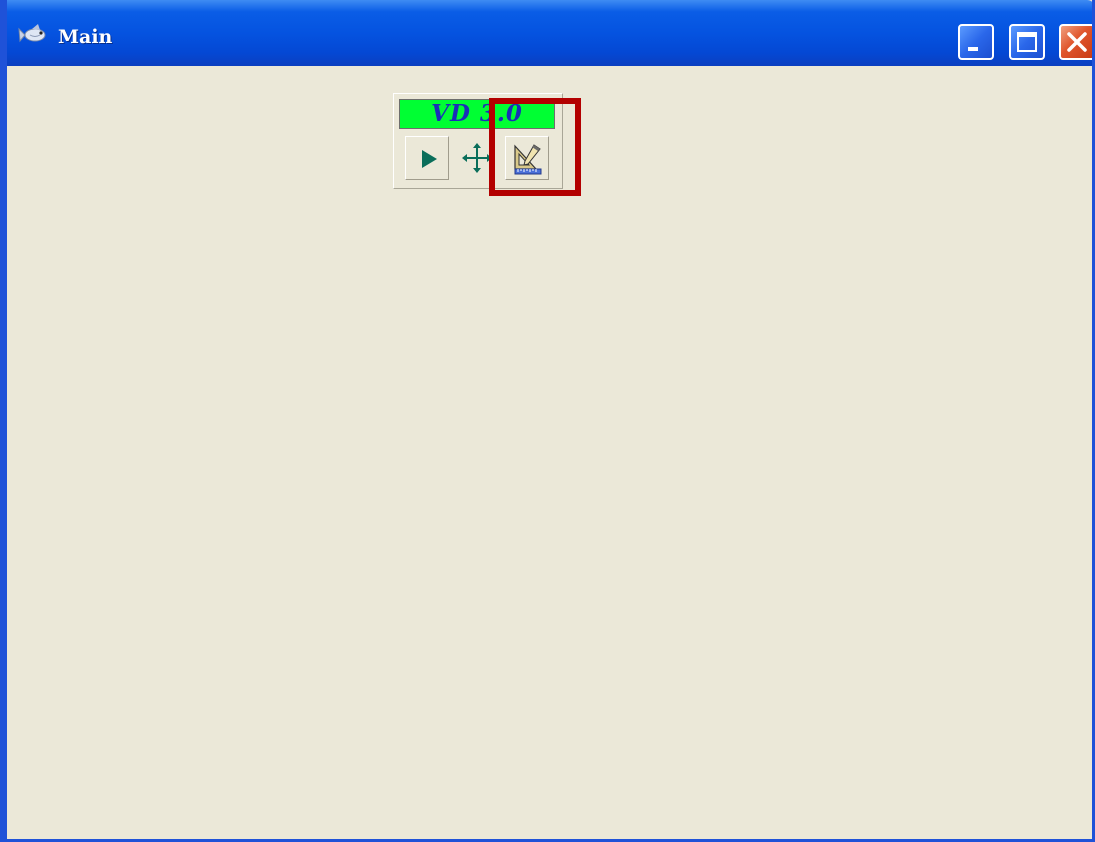  What do you see at coordinates (973, 49) in the screenshot?
I see `minimize-icon` at bounding box center [973, 49].